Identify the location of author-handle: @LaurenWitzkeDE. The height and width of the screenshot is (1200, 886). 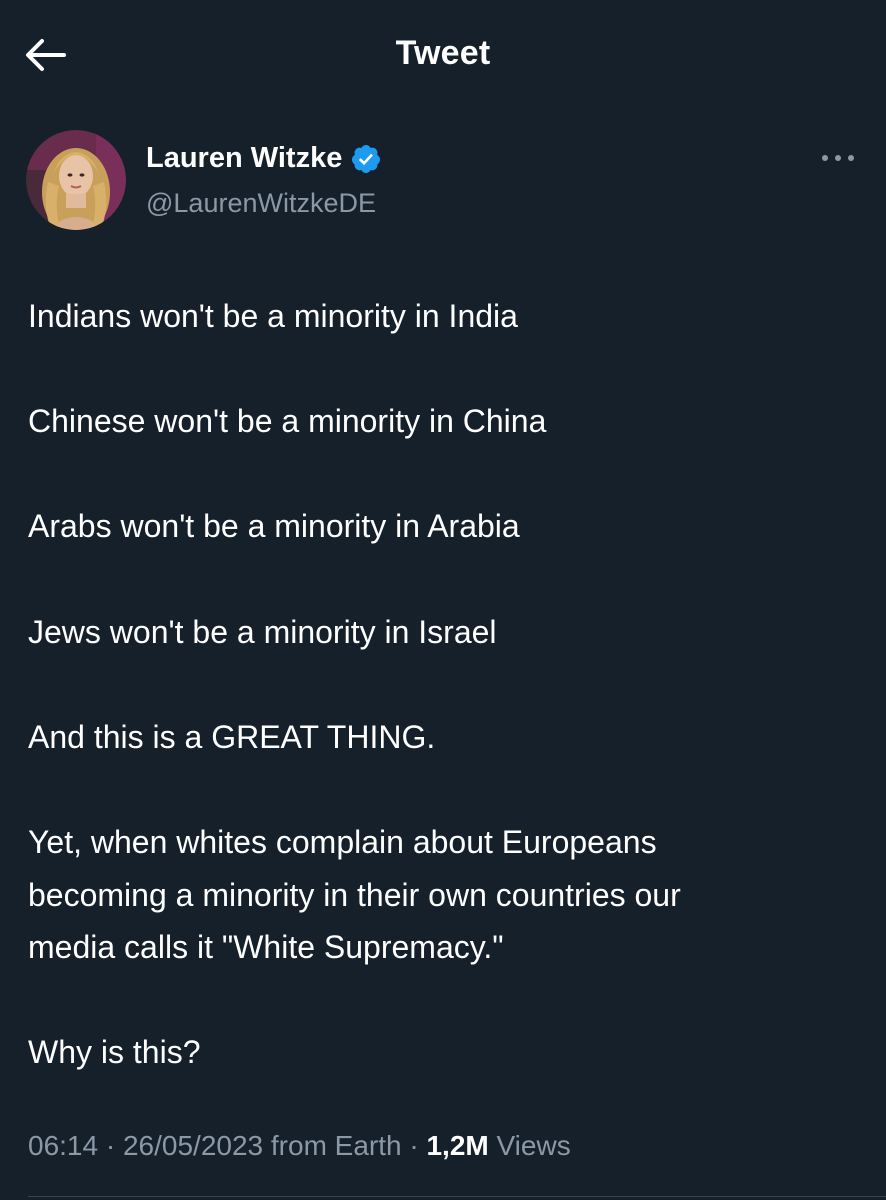
(261, 203).